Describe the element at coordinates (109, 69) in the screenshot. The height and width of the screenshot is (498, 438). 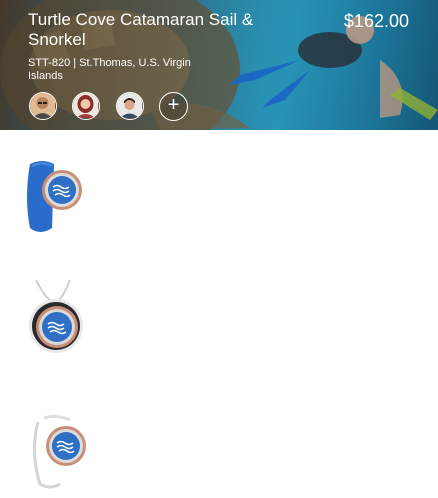
I see `excursion-code-location: STT-820 | St.Thomas, U.S. Virgin Islands` at that location.